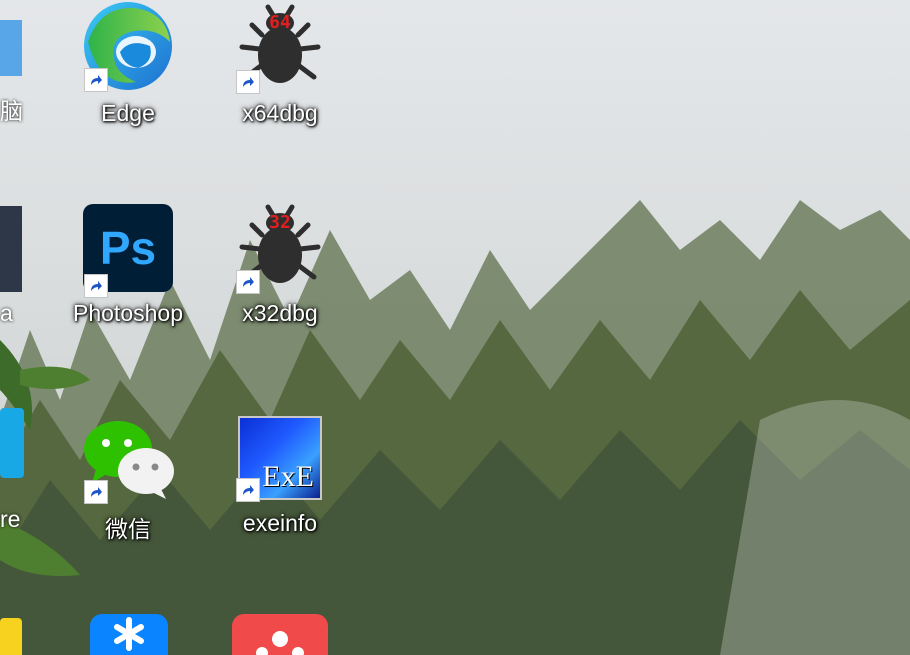 The image size is (910, 655). I want to click on desktop-icon-photoshop: Ps Photoshop, so click(128, 280).